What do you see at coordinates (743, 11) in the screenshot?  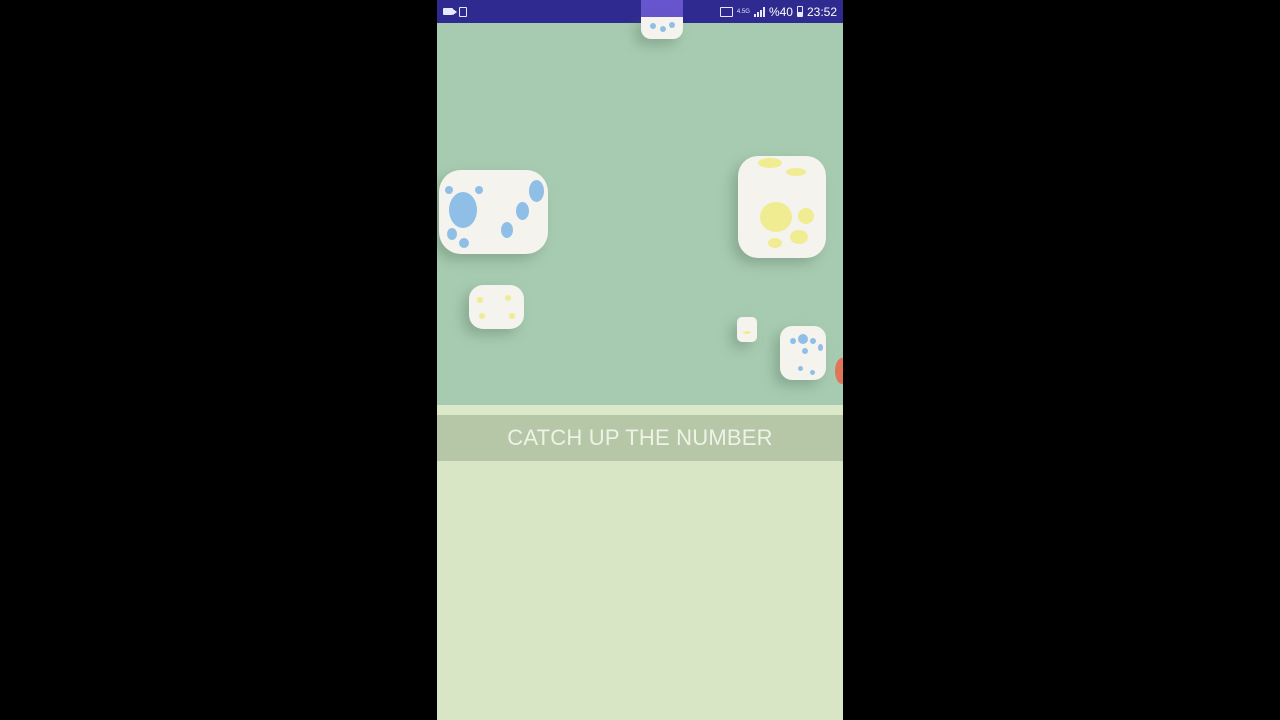 I see `network-type-label: 4.5G` at bounding box center [743, 11].